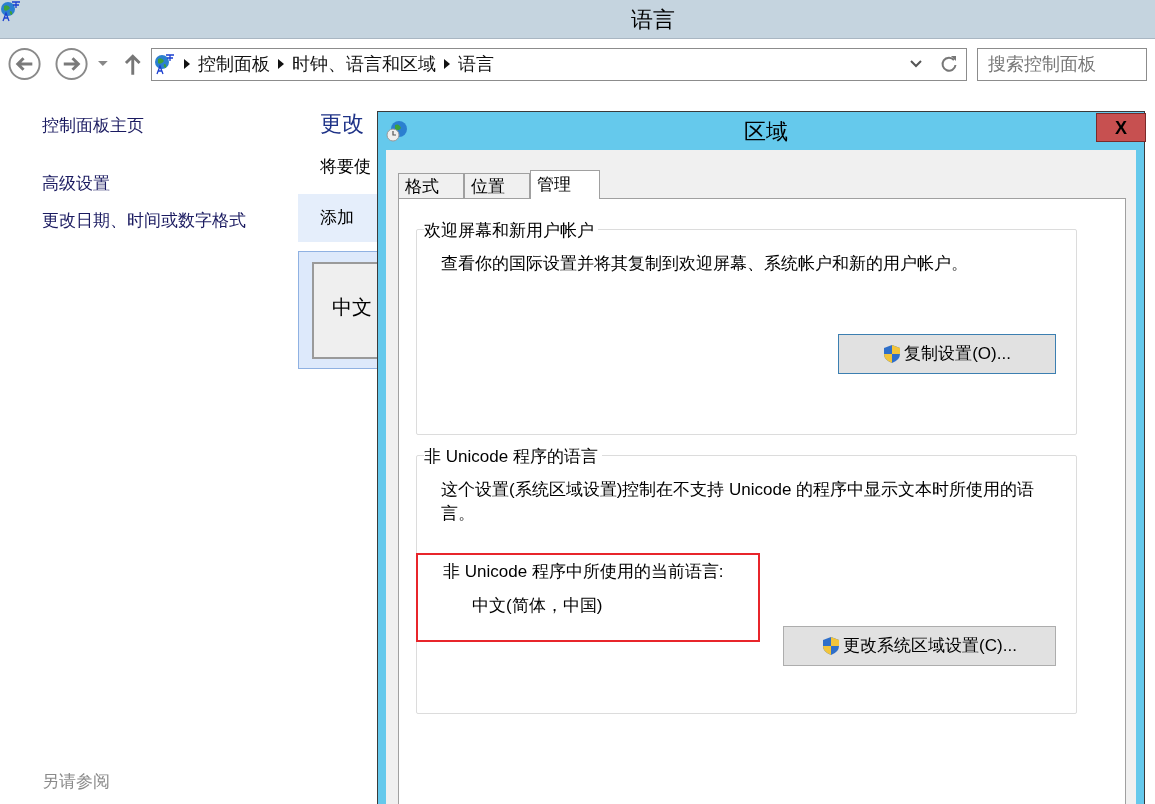 This screenshot has height=804, width=1155. What do you see at coordinates (345, 310) in the screenshot?
I see `language-tile: 中文` at bounding box center [345, 310].